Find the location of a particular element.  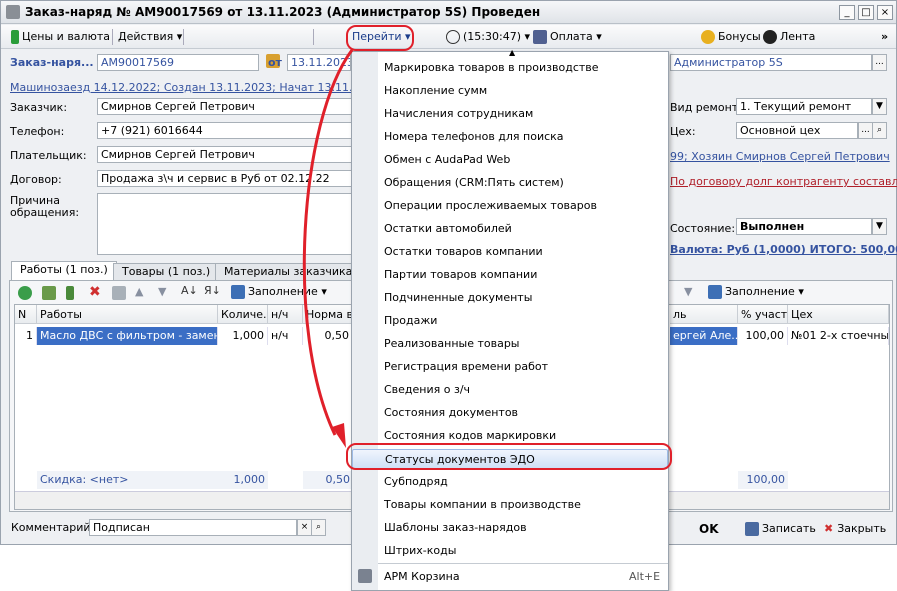

pointer-arrow is located at coordinates (328, 248).